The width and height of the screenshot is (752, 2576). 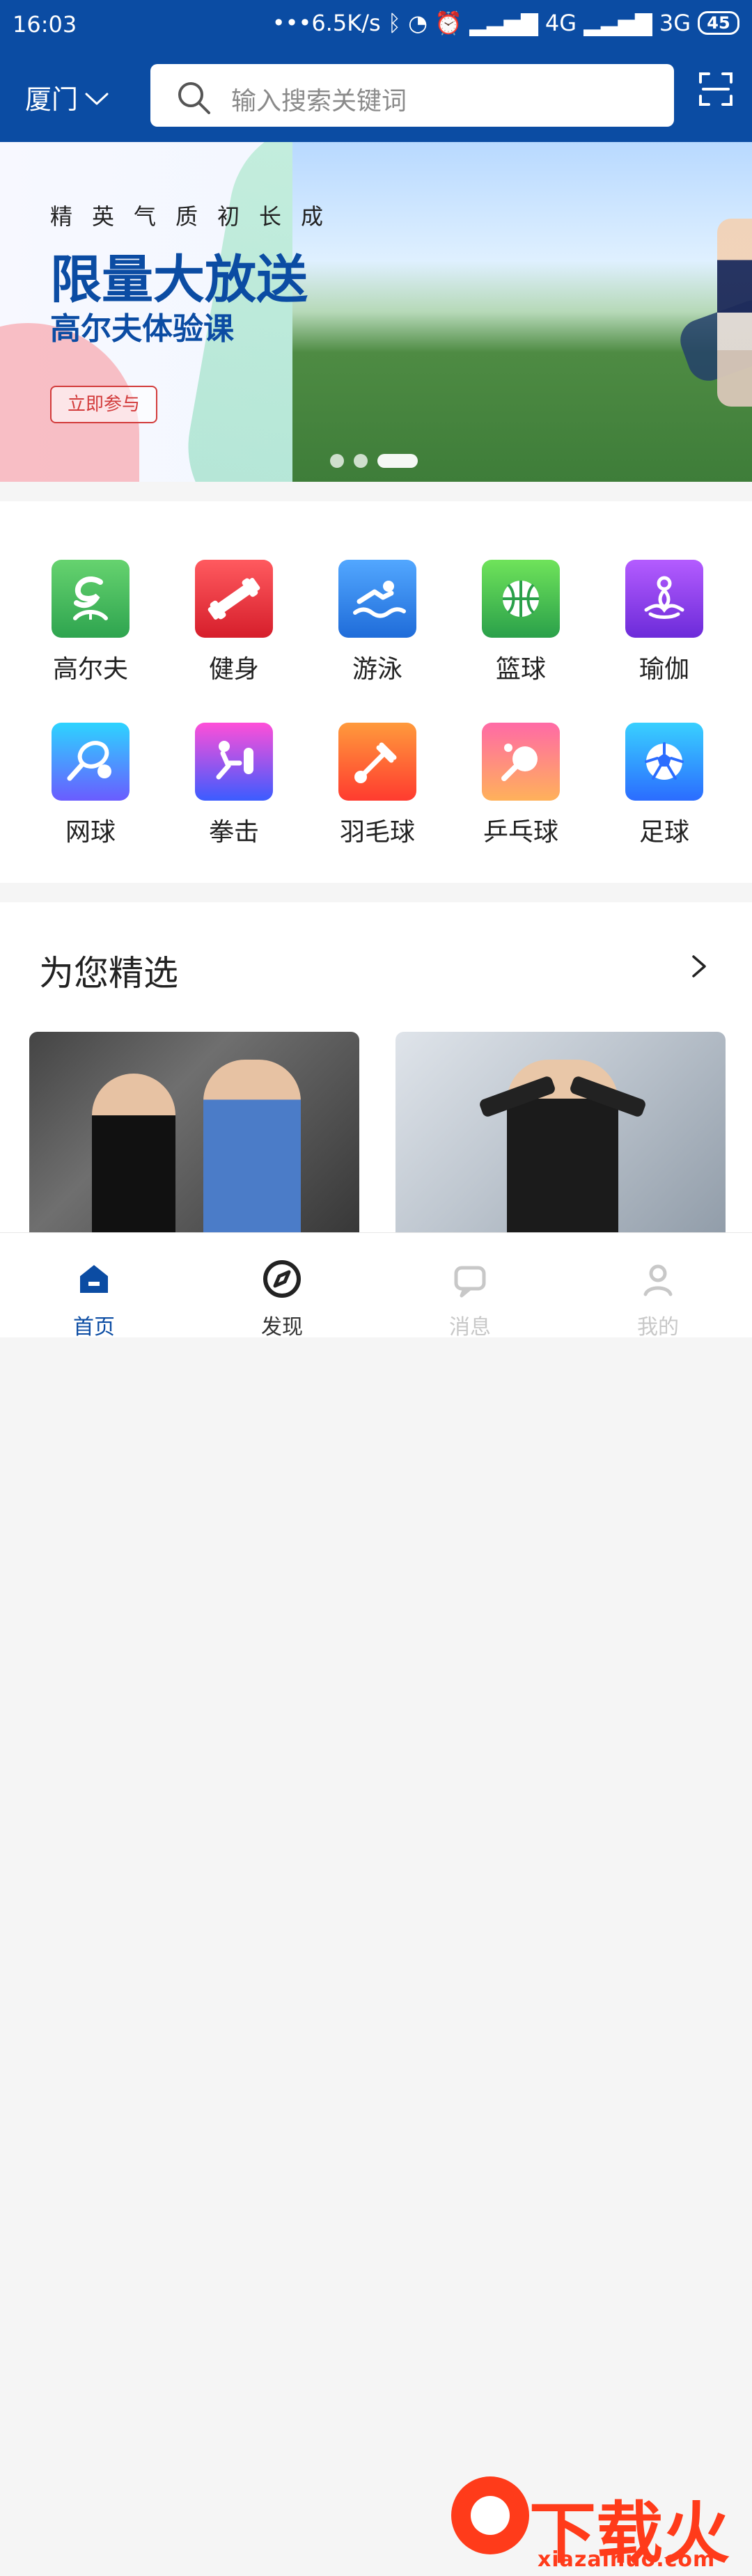 I want to click on category-label: 高尔夫, so click(x=90, y=669).